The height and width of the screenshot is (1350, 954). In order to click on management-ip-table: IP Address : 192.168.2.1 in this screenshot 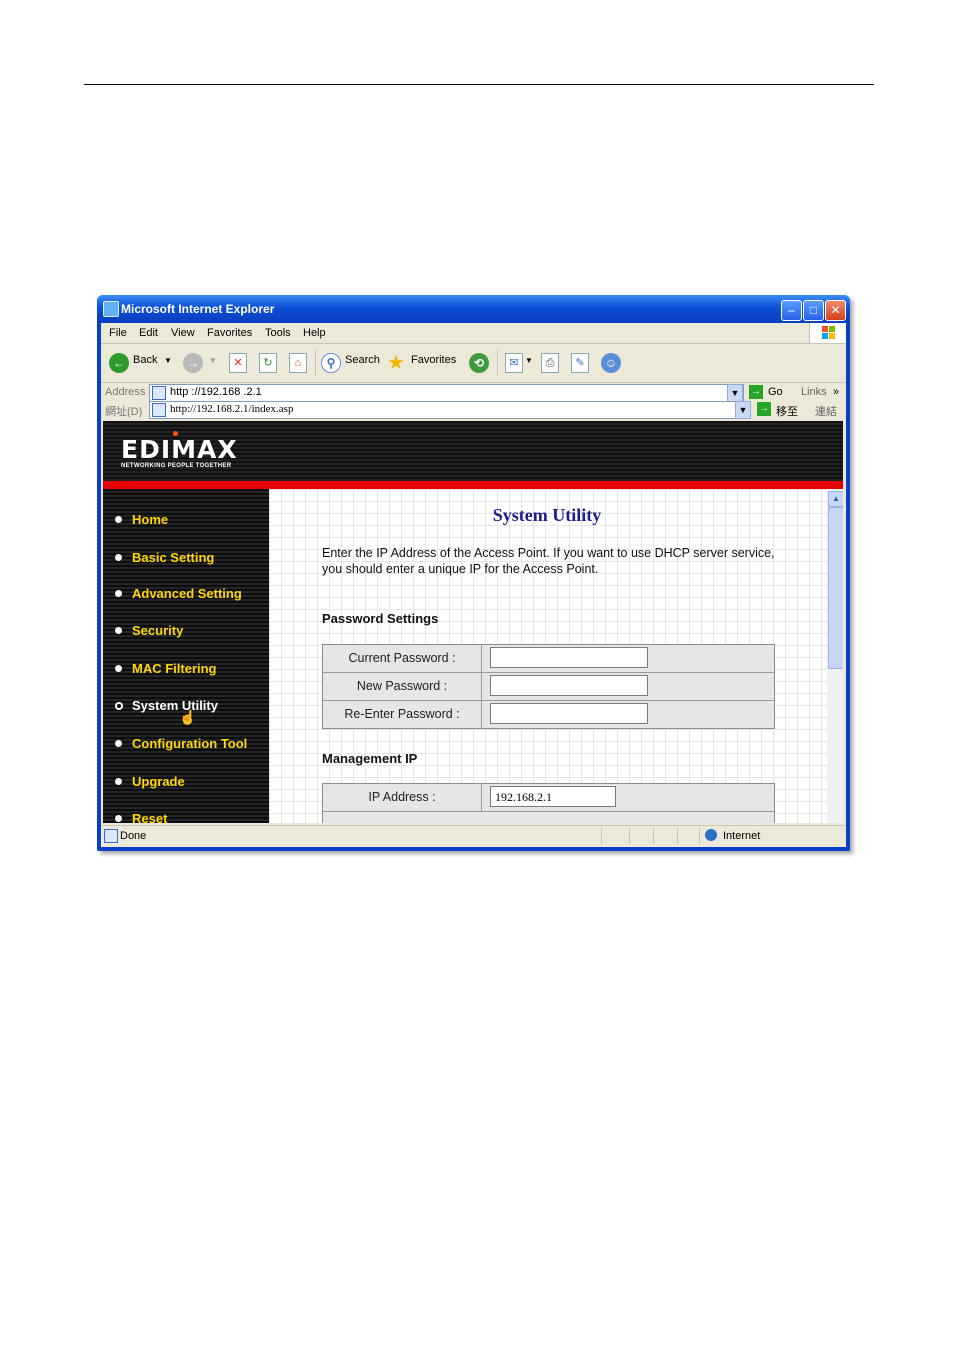, I will do `click(548, 803)`.